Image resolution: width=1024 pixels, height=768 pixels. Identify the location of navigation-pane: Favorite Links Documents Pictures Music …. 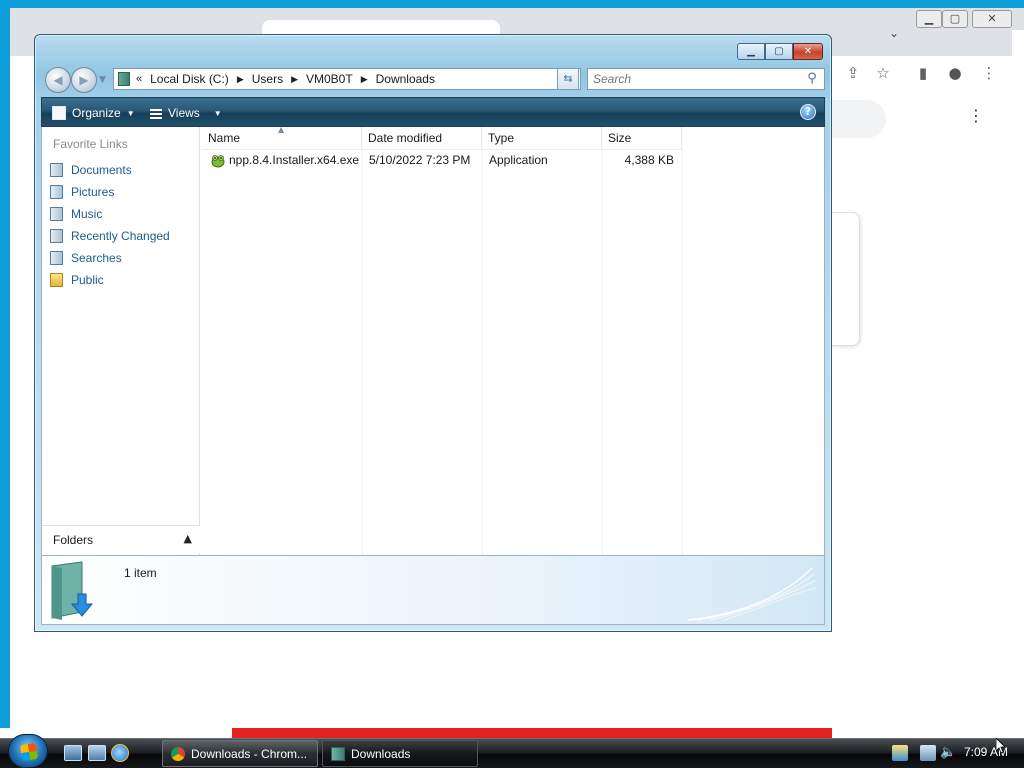
(121, 341).